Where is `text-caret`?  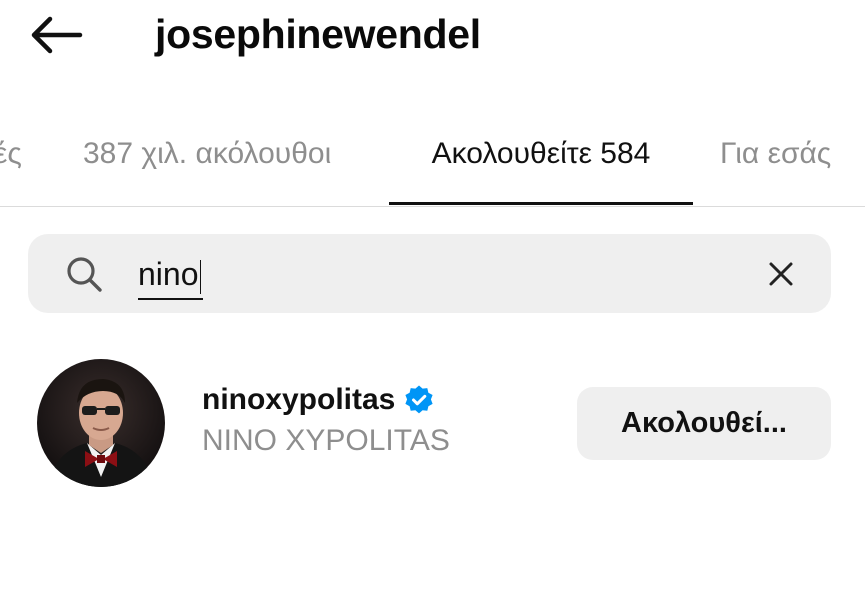 text-caret is located at coordinates (200, 276).